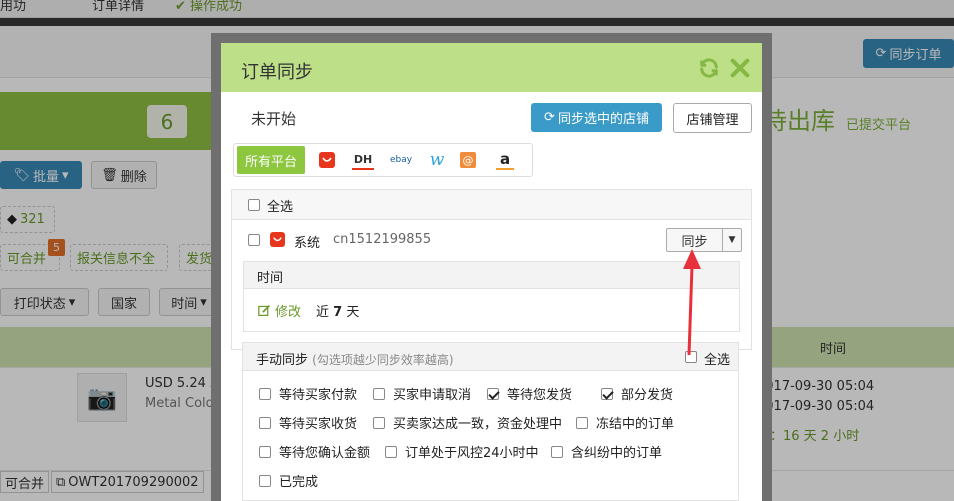 This screenshot has height=501, width=954. What do you see at coordinates (383, 360) in the screenshot?
I see `manual-sync-hint: (勾选项越少同步效率越高)` at bounding box center [383, 360].